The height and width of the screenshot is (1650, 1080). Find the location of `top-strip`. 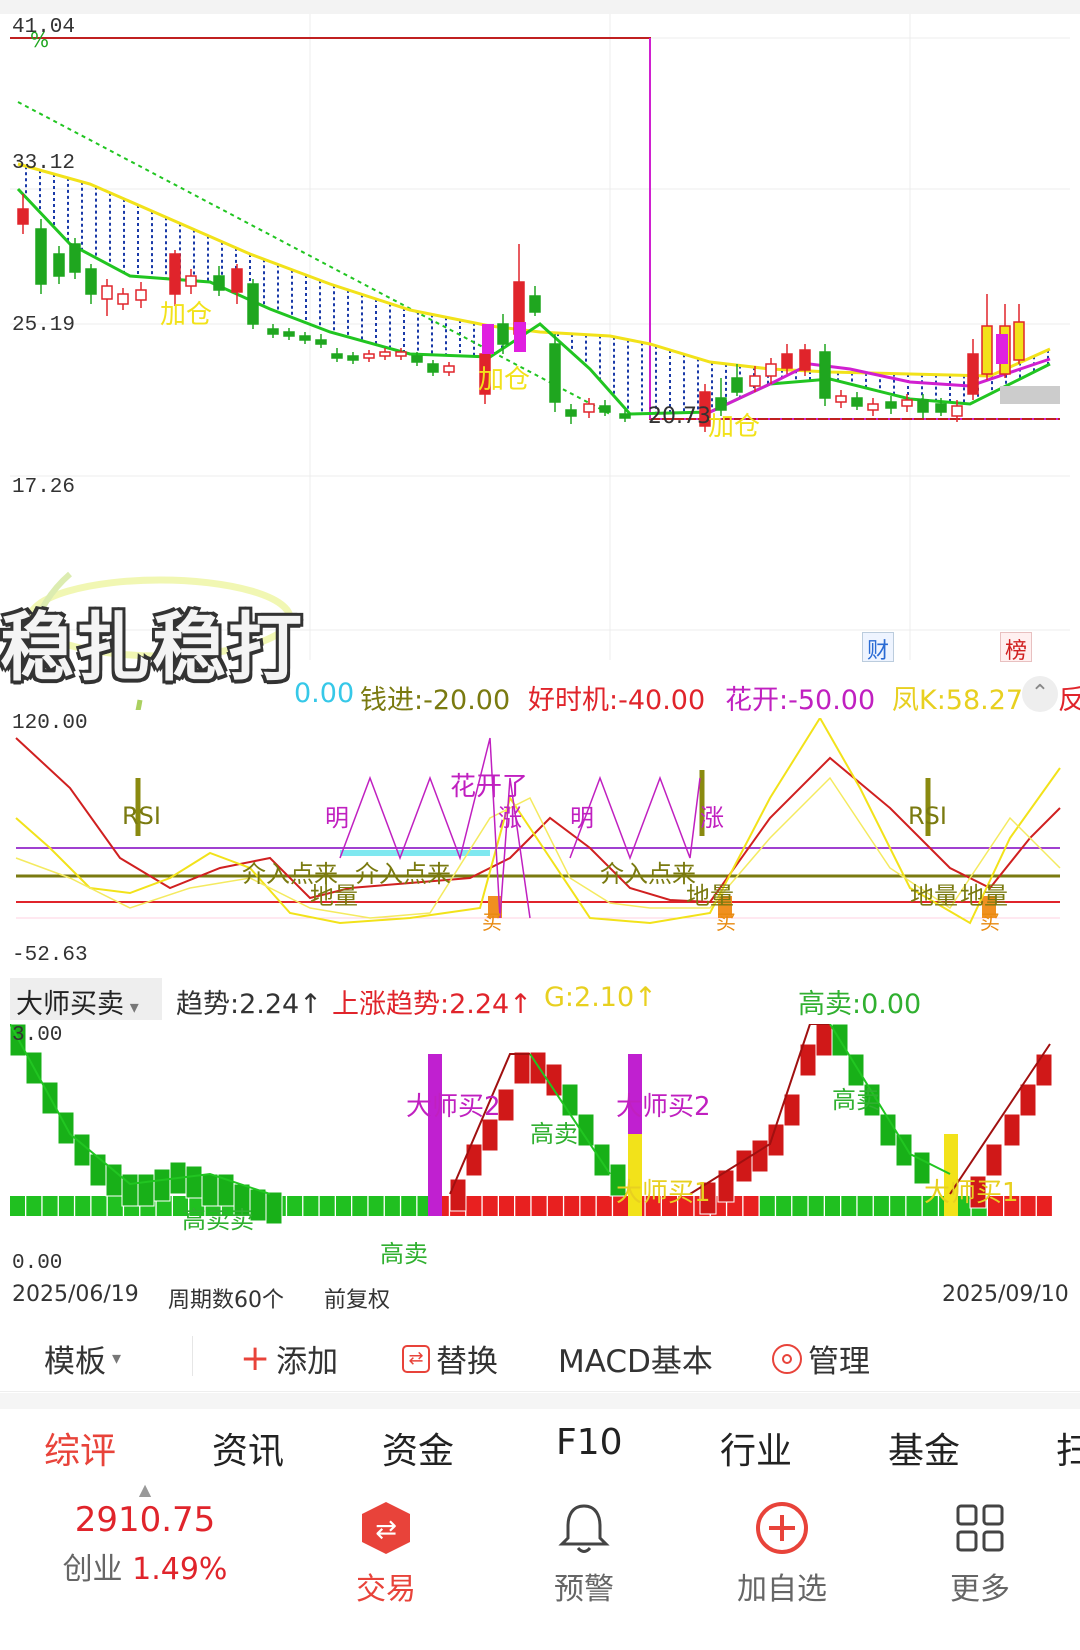

top-strip is located at coordinates (540, 7).